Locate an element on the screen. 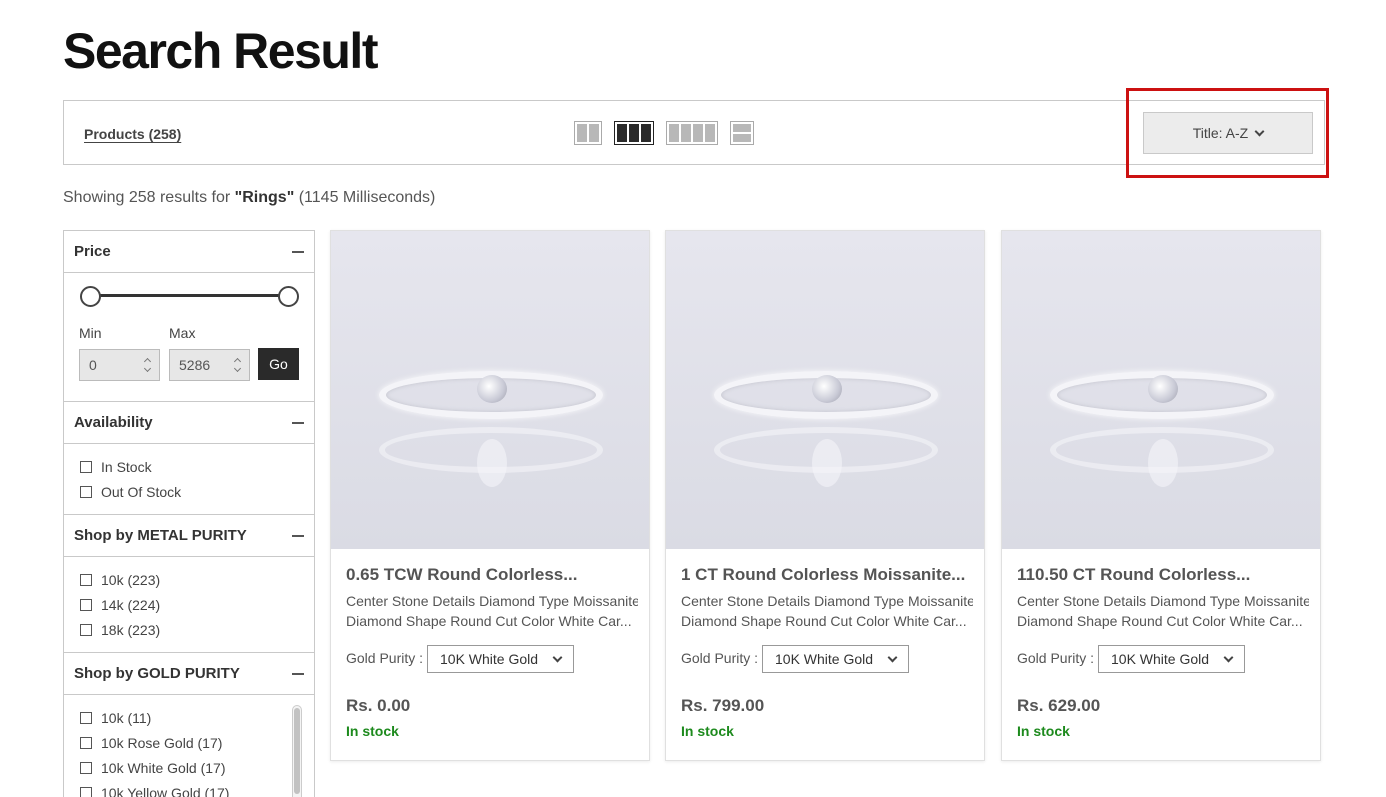 This screenshot has height=797, width=1386. availability-filter-header: Availability is located at coordinates (189, 423).